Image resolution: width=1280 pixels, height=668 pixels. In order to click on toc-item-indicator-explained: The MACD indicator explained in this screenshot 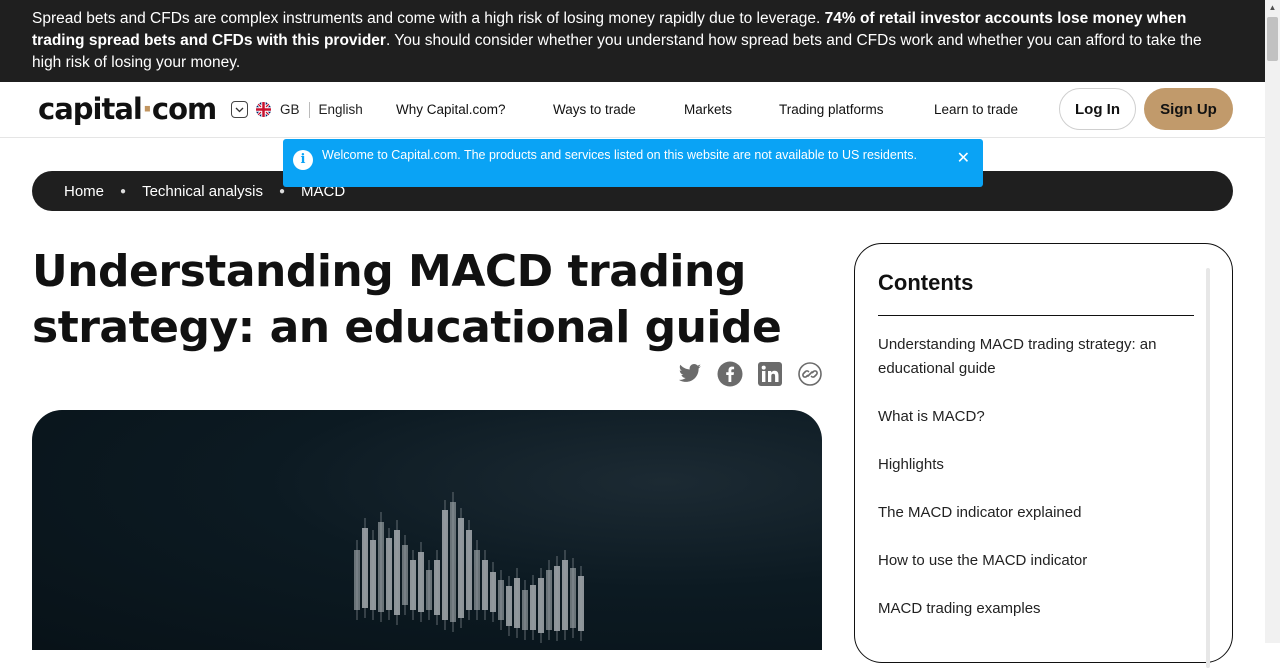, I will do `click(1038, 513)`.